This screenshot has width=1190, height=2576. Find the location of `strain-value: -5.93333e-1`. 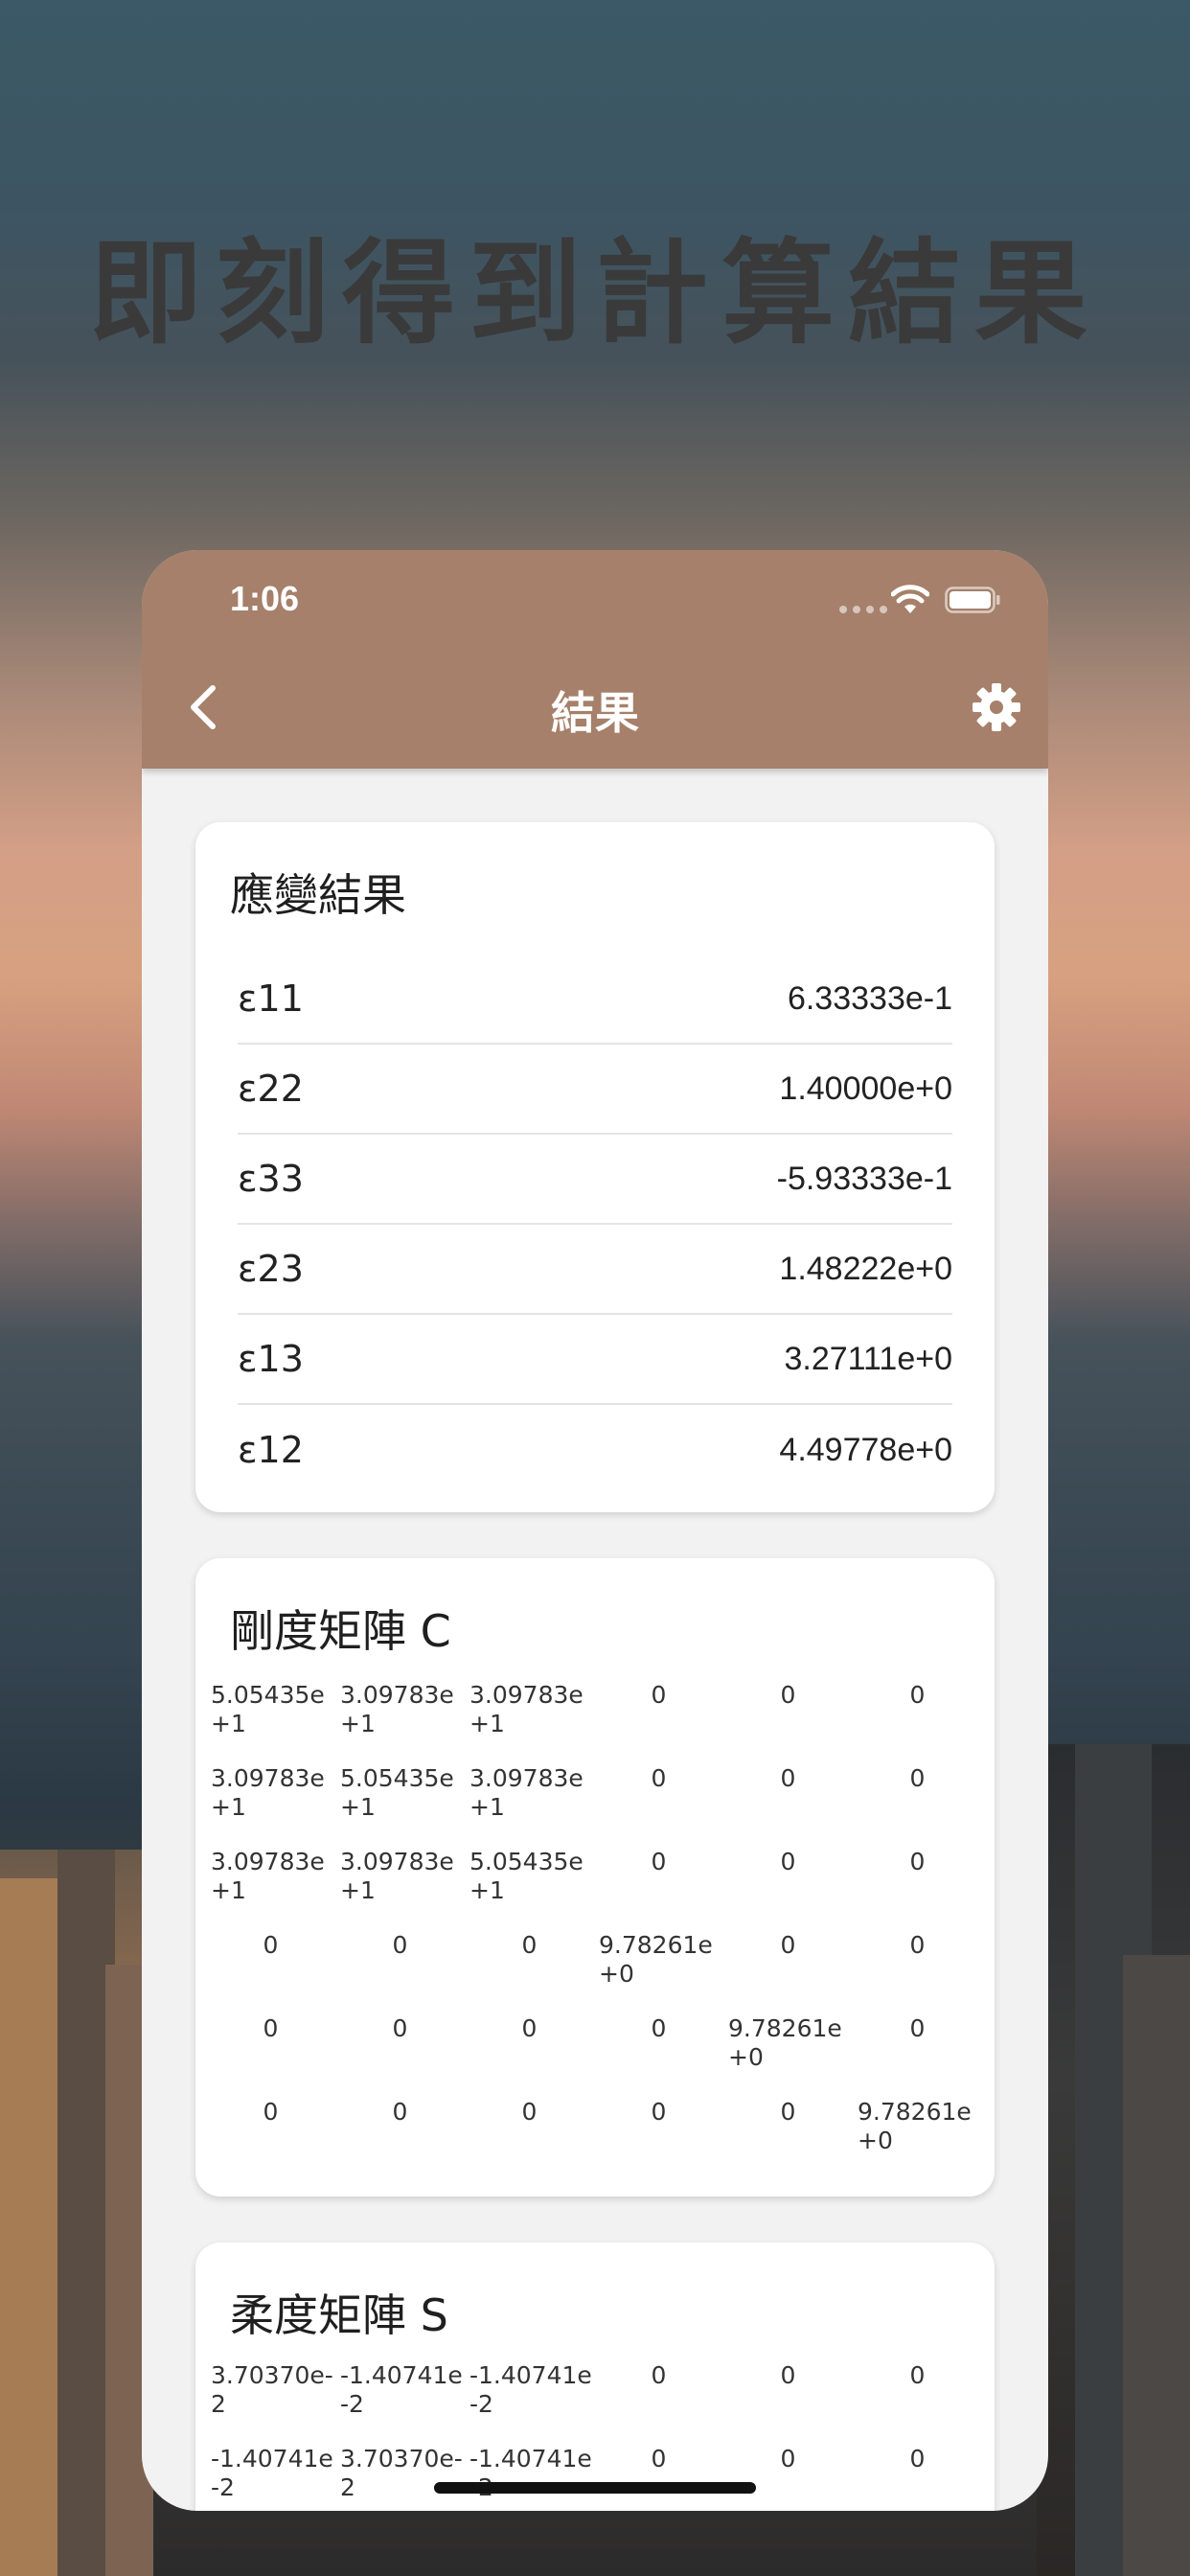

strain-value: -5.93333e-1 is located at coordinates (864, 1178).